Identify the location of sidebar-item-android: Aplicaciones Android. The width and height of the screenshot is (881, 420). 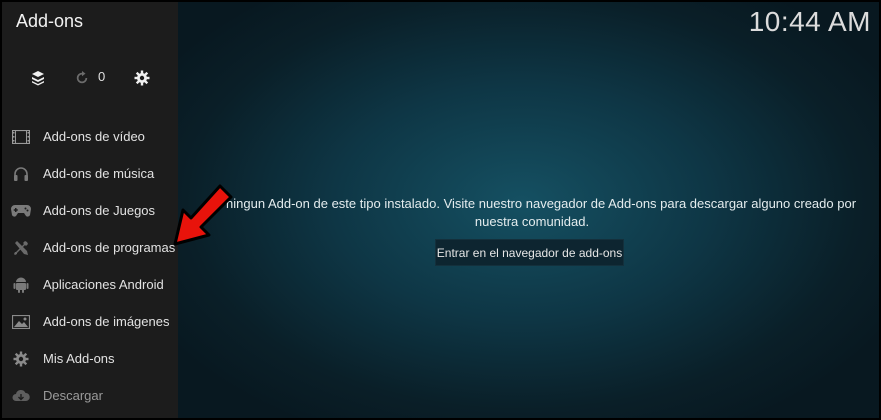
(90, 284).